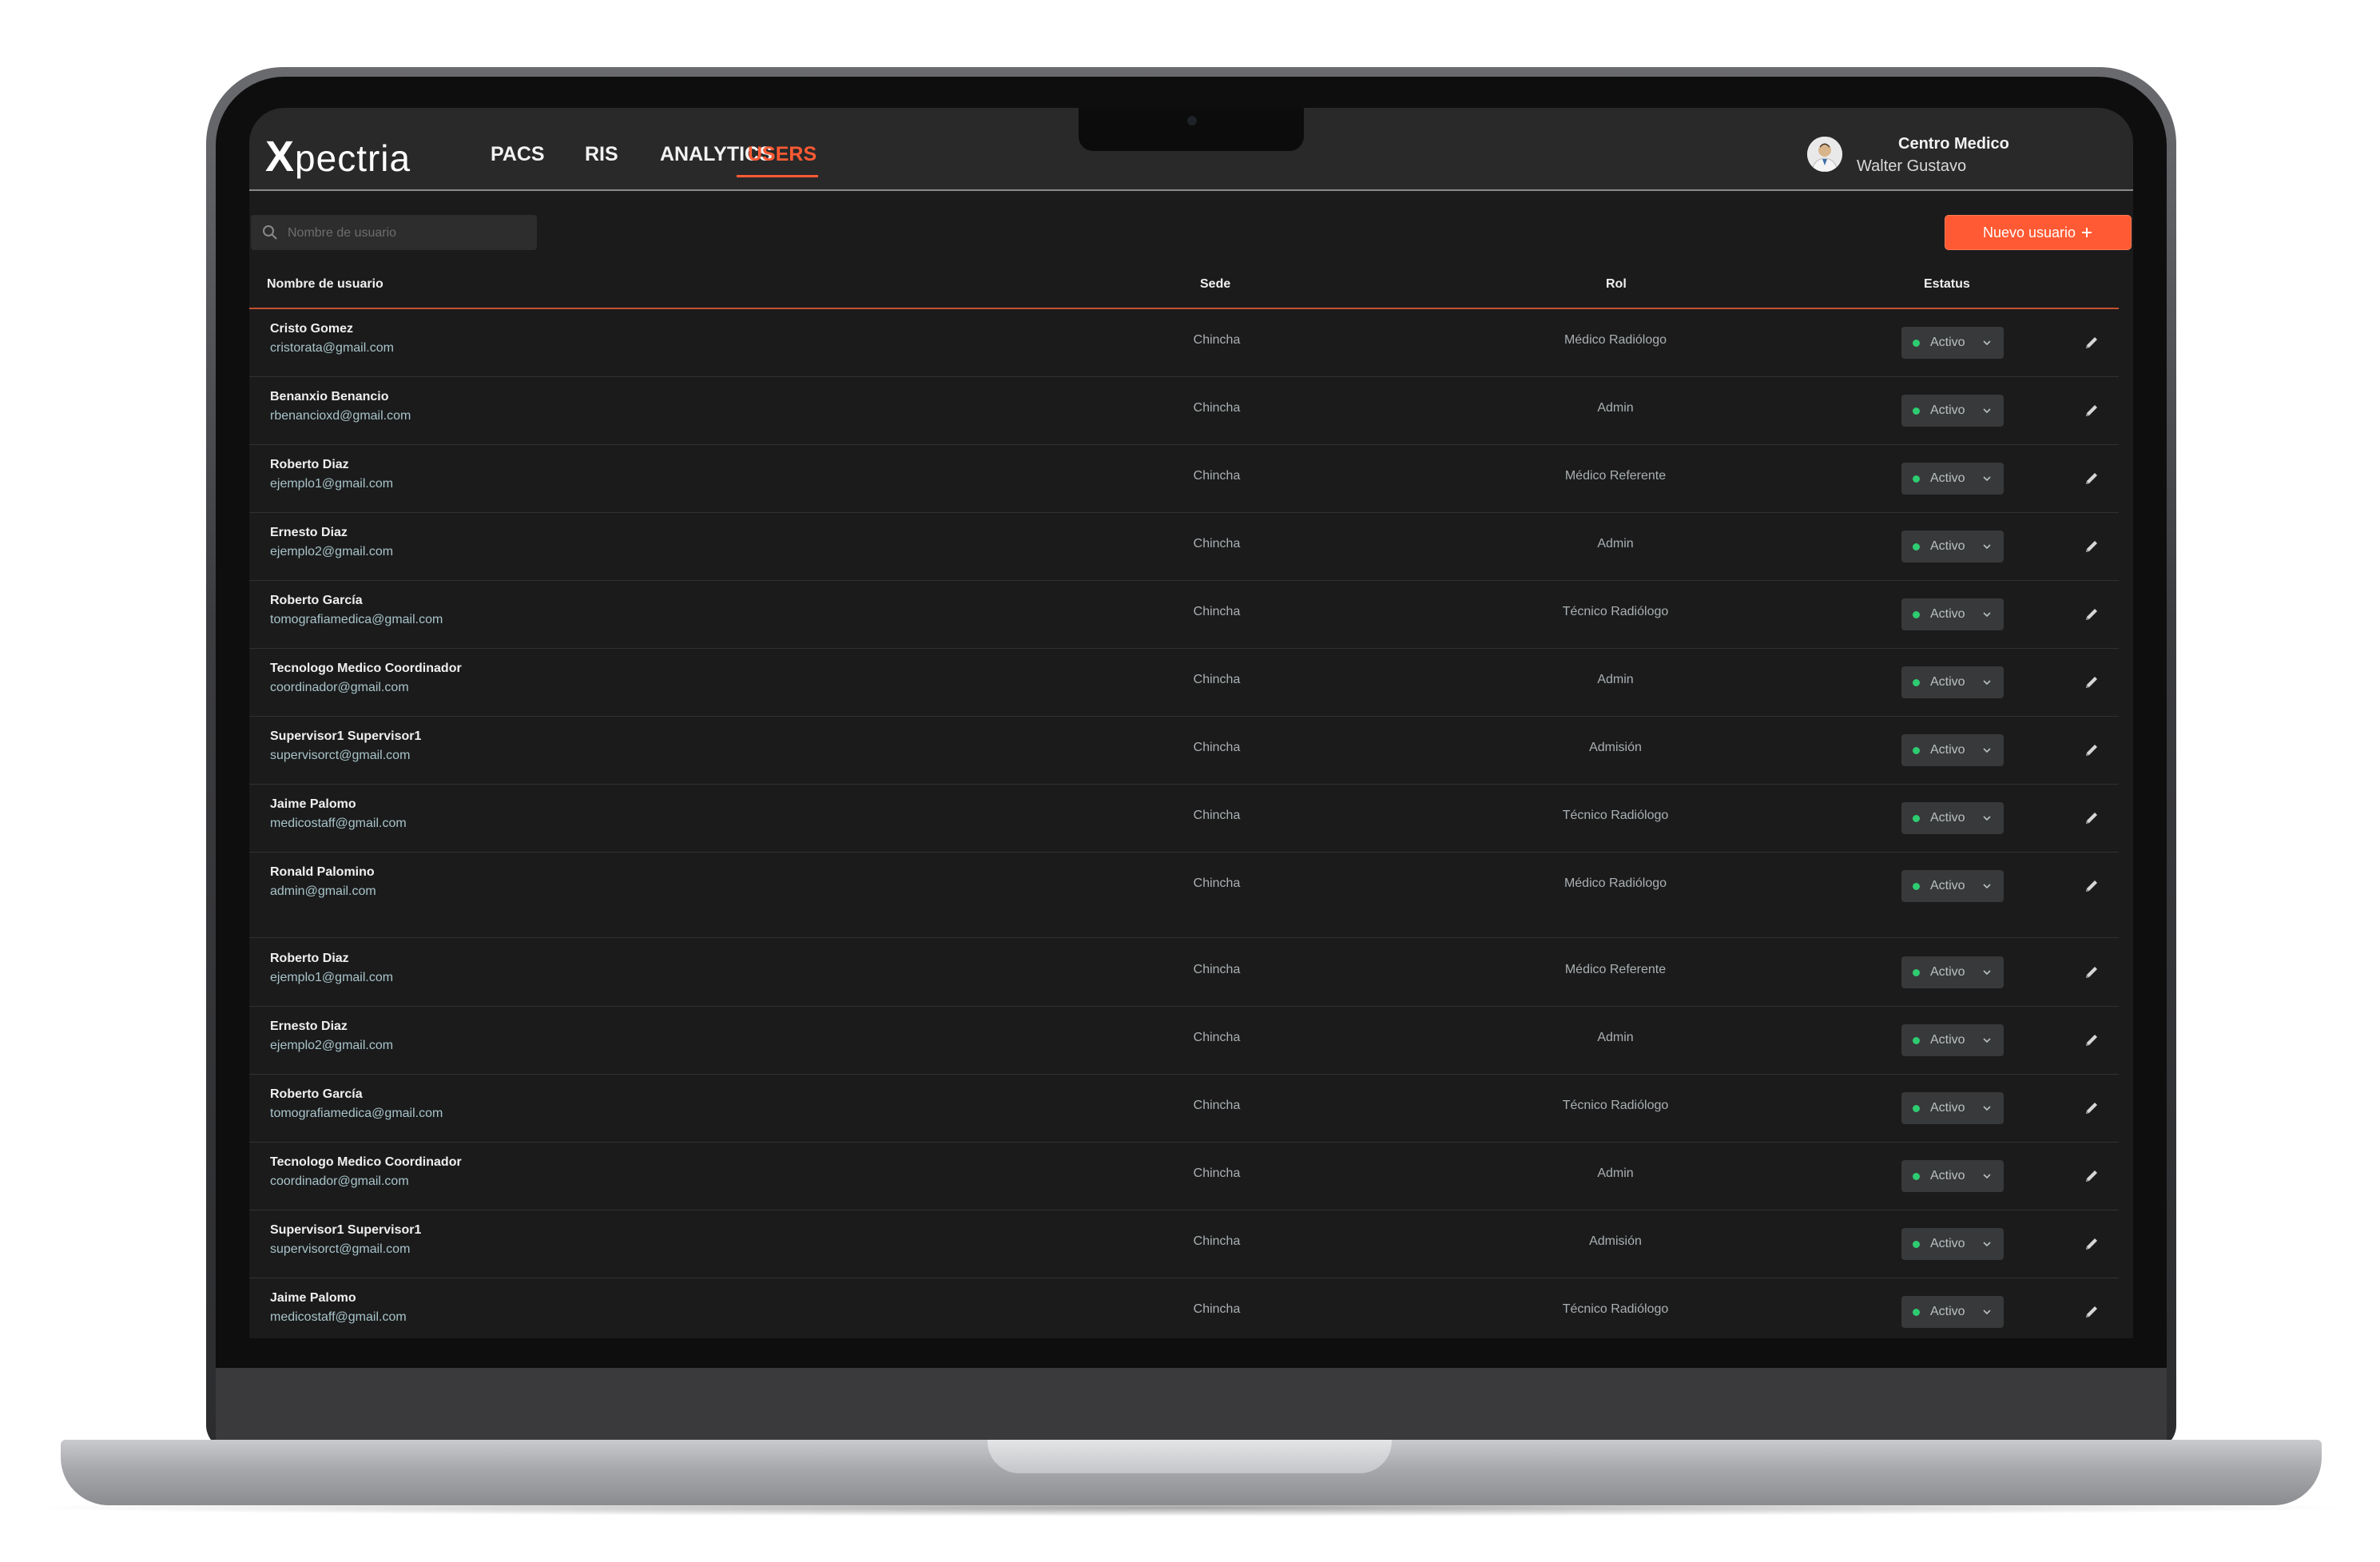 This screenshot has height=1562, width=2380. What do you see at coordinates (518, 154) in the screenshot?
I see `nav-pacs: PACS` at bounding box center [518, 154].